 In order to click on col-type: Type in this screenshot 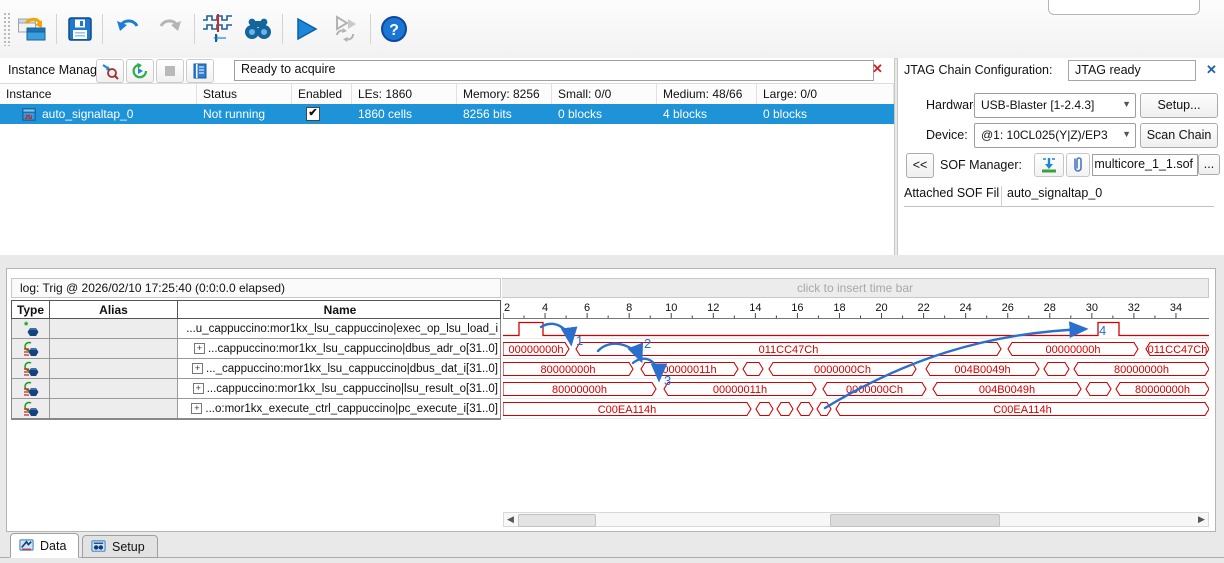, I will do `click(31, 309)`.